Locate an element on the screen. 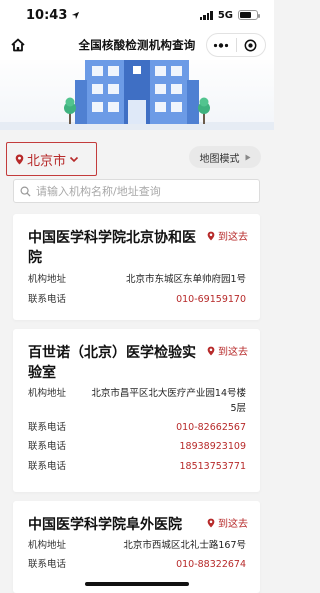 The image size is (320, 593). phone-row: 联系电话 18513753771 is located at coordinates (137, 466).